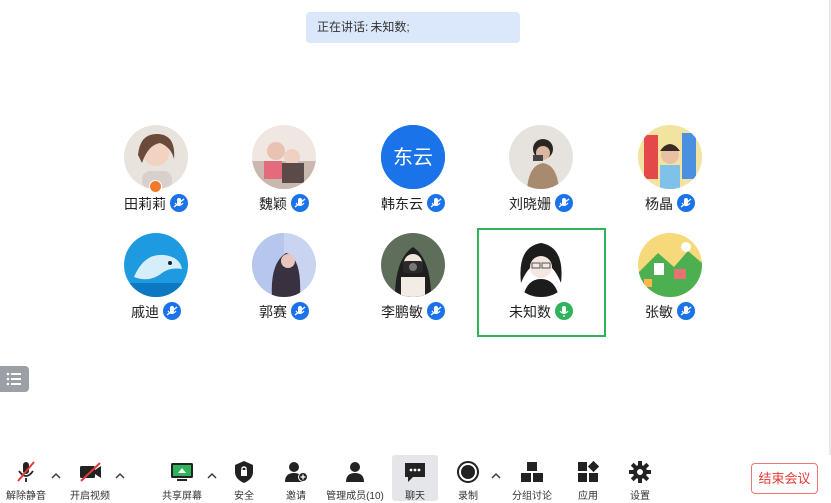  What do you see at coordinates (343, 27) in the screenshot?
I see `active-speaker-prefix: 正在讲话:` at bounding box center [343, 27].